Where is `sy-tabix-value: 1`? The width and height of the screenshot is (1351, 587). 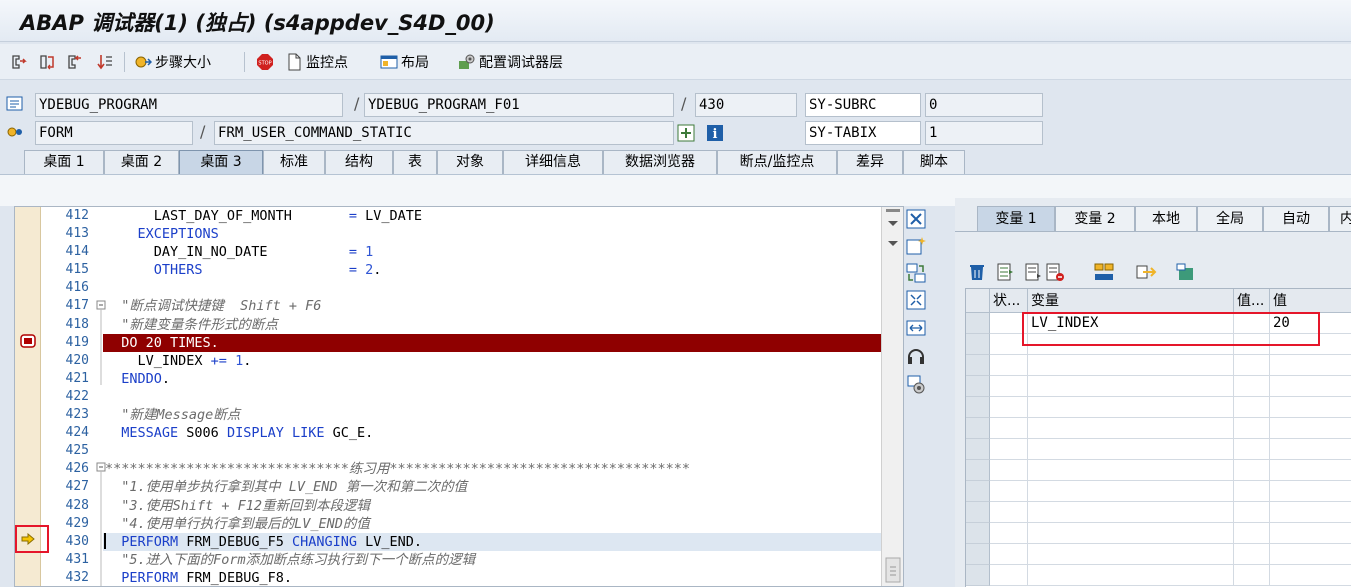 sy-tabix-value: 1 is located at coordinates (984, 133).